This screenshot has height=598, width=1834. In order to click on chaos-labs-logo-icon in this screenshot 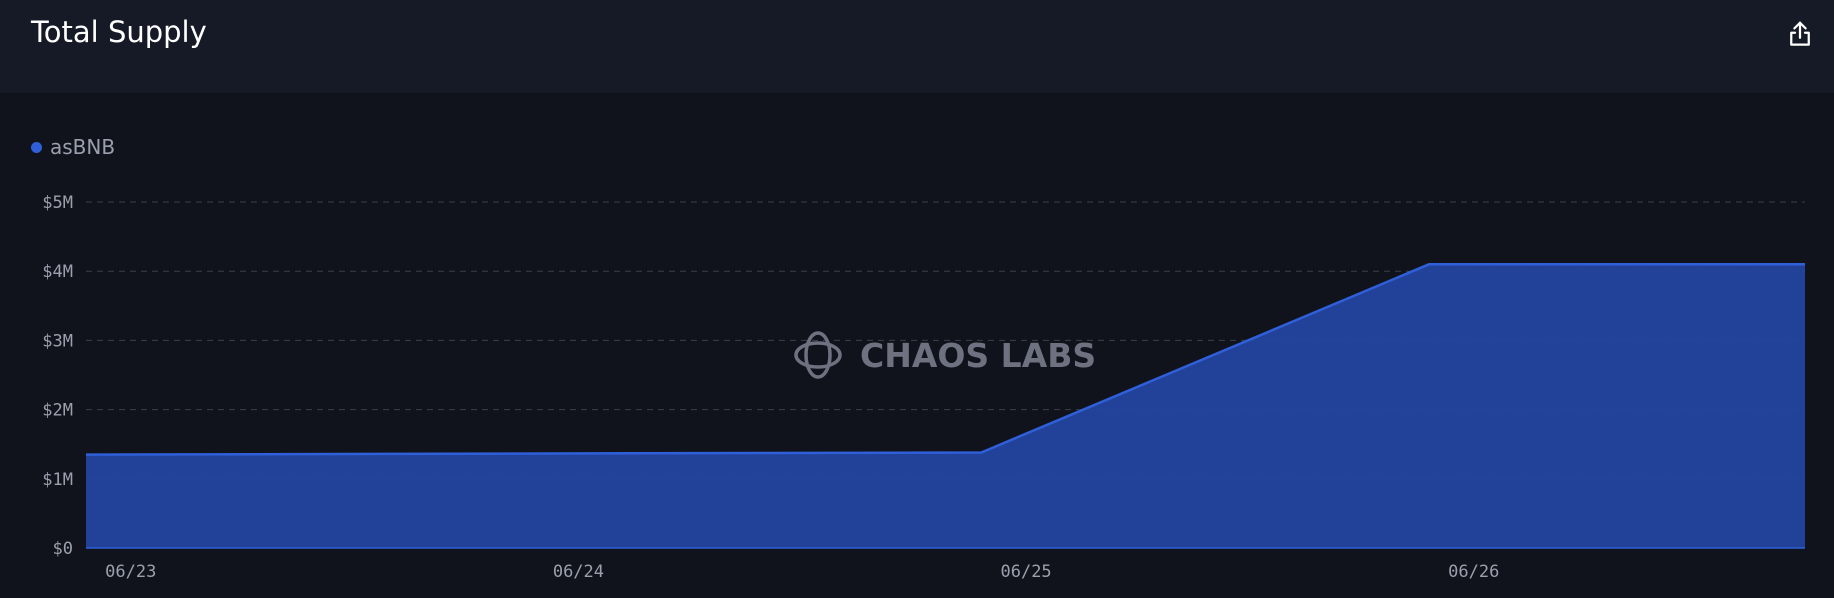, I will do `click(818, 355)`.